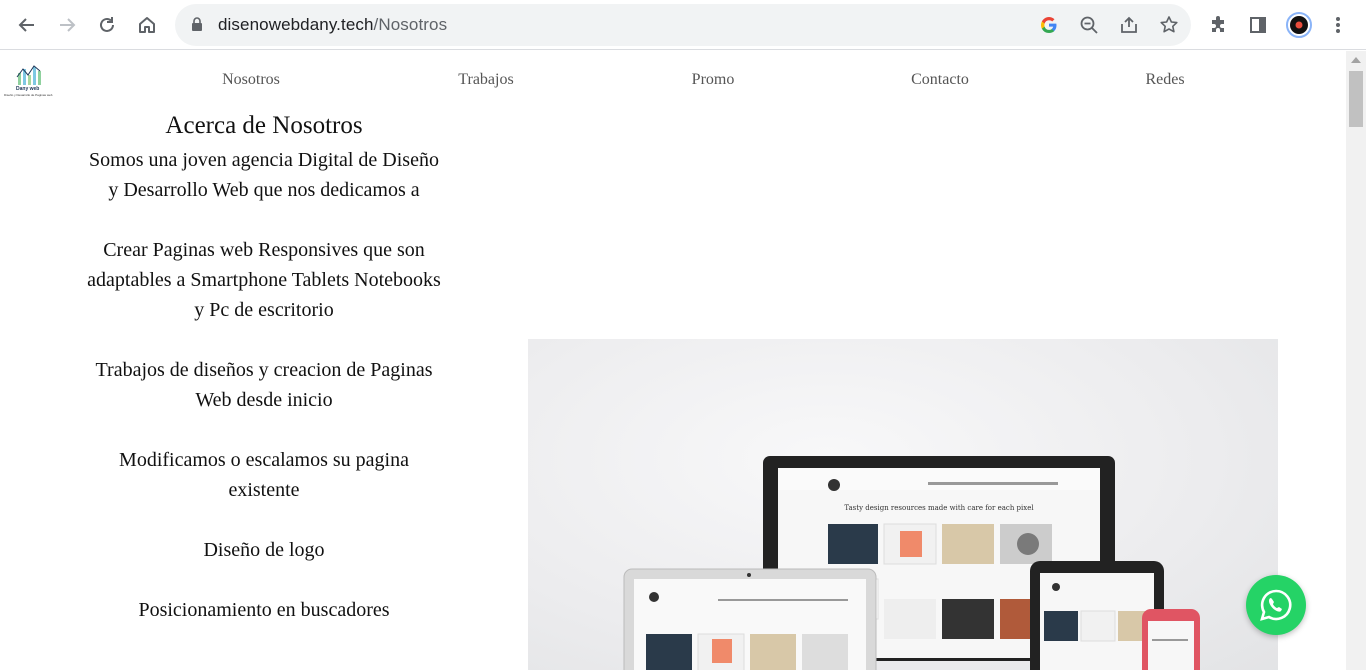 This screenshot has height=670, width=1366. What do you see at coordinates (1356, 60) in the screenshot?
I see `scroll-up-arrow-icon` at bounding box center [1356, 60].